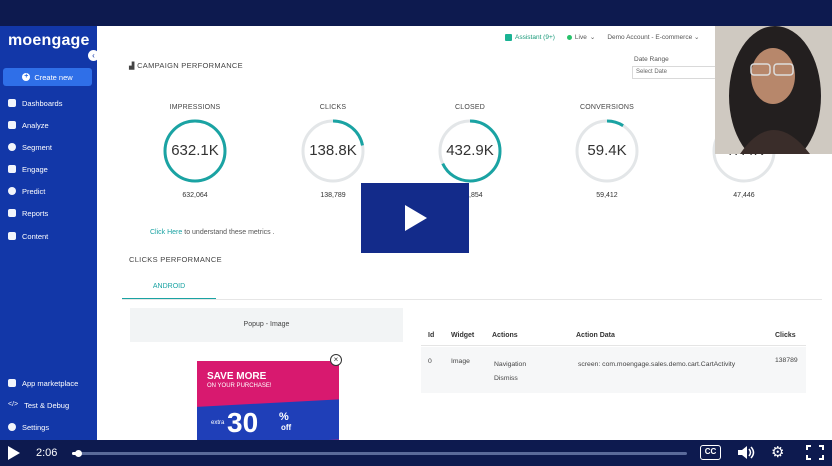 Image resolution: width=832 pixels, height=466 pixels. What do you see at coordinates (815, 455) in the screenshot?
I see `fullscreen-button` at bounding box center [815, 455].